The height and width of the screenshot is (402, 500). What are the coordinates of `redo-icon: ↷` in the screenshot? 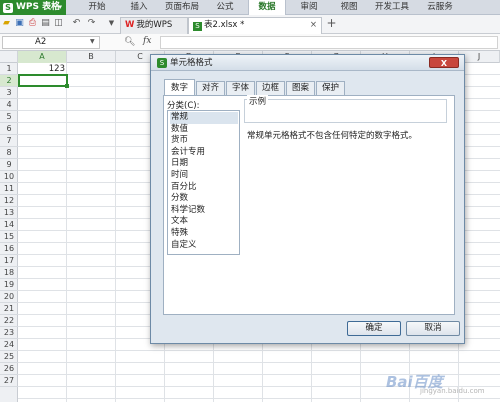 It's located at (91, 23).